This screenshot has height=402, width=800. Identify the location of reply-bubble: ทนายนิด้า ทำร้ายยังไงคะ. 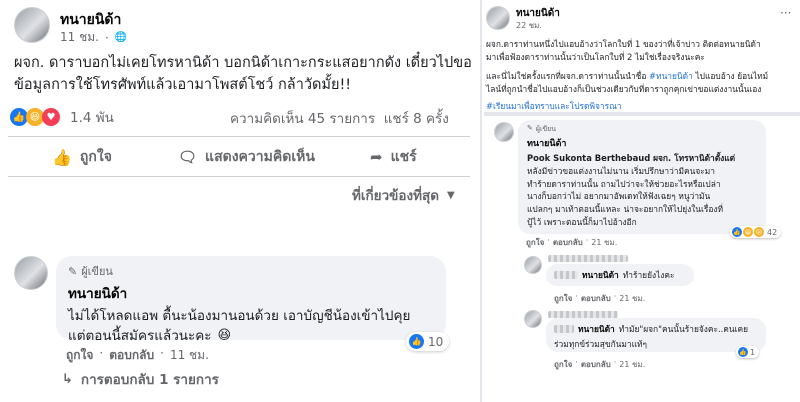
(620, 275).